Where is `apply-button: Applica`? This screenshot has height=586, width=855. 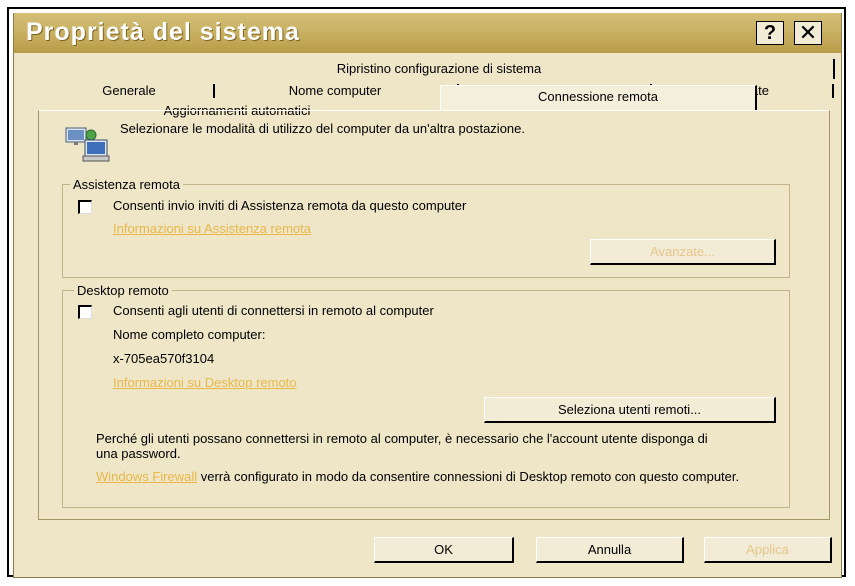 apply-button: Applica is located at coordinates (768, 550).